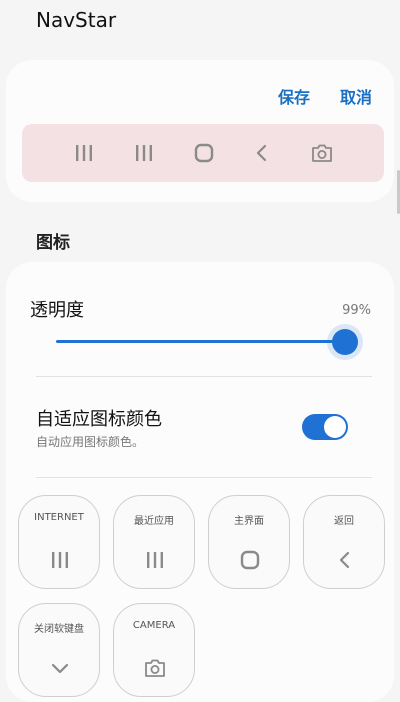 This screenshot has height=702, width=400. I want to click on button-tile-label: 关闭软键盘, so click(59, 629).